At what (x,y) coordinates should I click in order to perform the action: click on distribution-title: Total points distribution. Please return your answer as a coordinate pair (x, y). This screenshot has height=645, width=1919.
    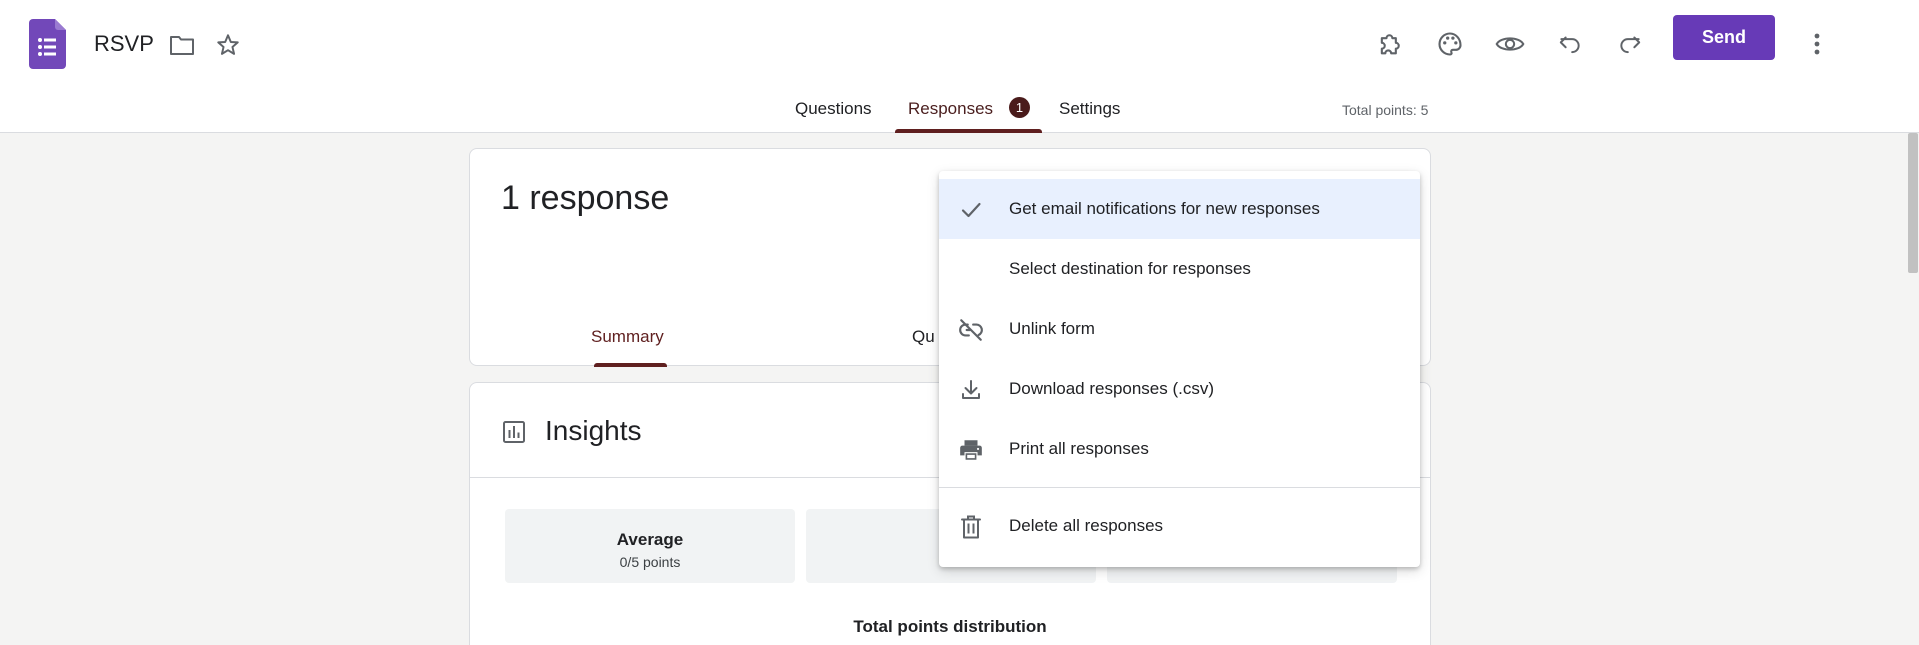
    Looking at the image, I should click on (950, 626).